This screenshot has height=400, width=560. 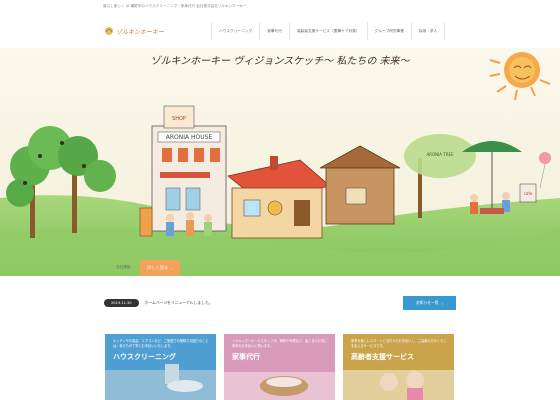 I want to click on card-title: 高齢者支援サービス, so click(x=382, y=356).